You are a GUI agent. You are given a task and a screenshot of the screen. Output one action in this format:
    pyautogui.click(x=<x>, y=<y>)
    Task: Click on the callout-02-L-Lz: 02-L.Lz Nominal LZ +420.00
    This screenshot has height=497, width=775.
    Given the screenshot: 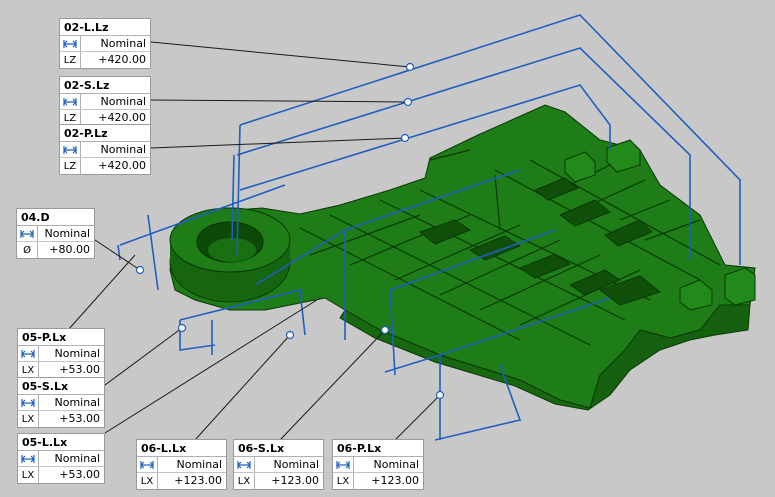 What is the action you would take?
    pyautogui.click(x=105, y=43)
    